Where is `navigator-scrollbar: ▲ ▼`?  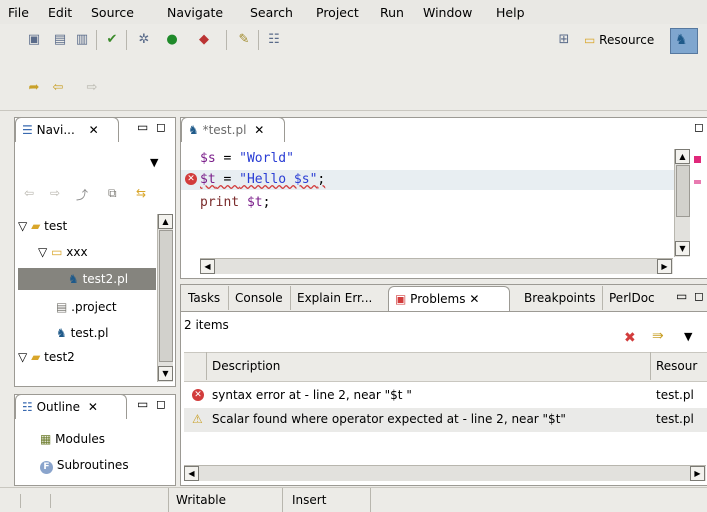 navigator-scrollbar: ▲ ▼ is located at coordinates (165, 298).